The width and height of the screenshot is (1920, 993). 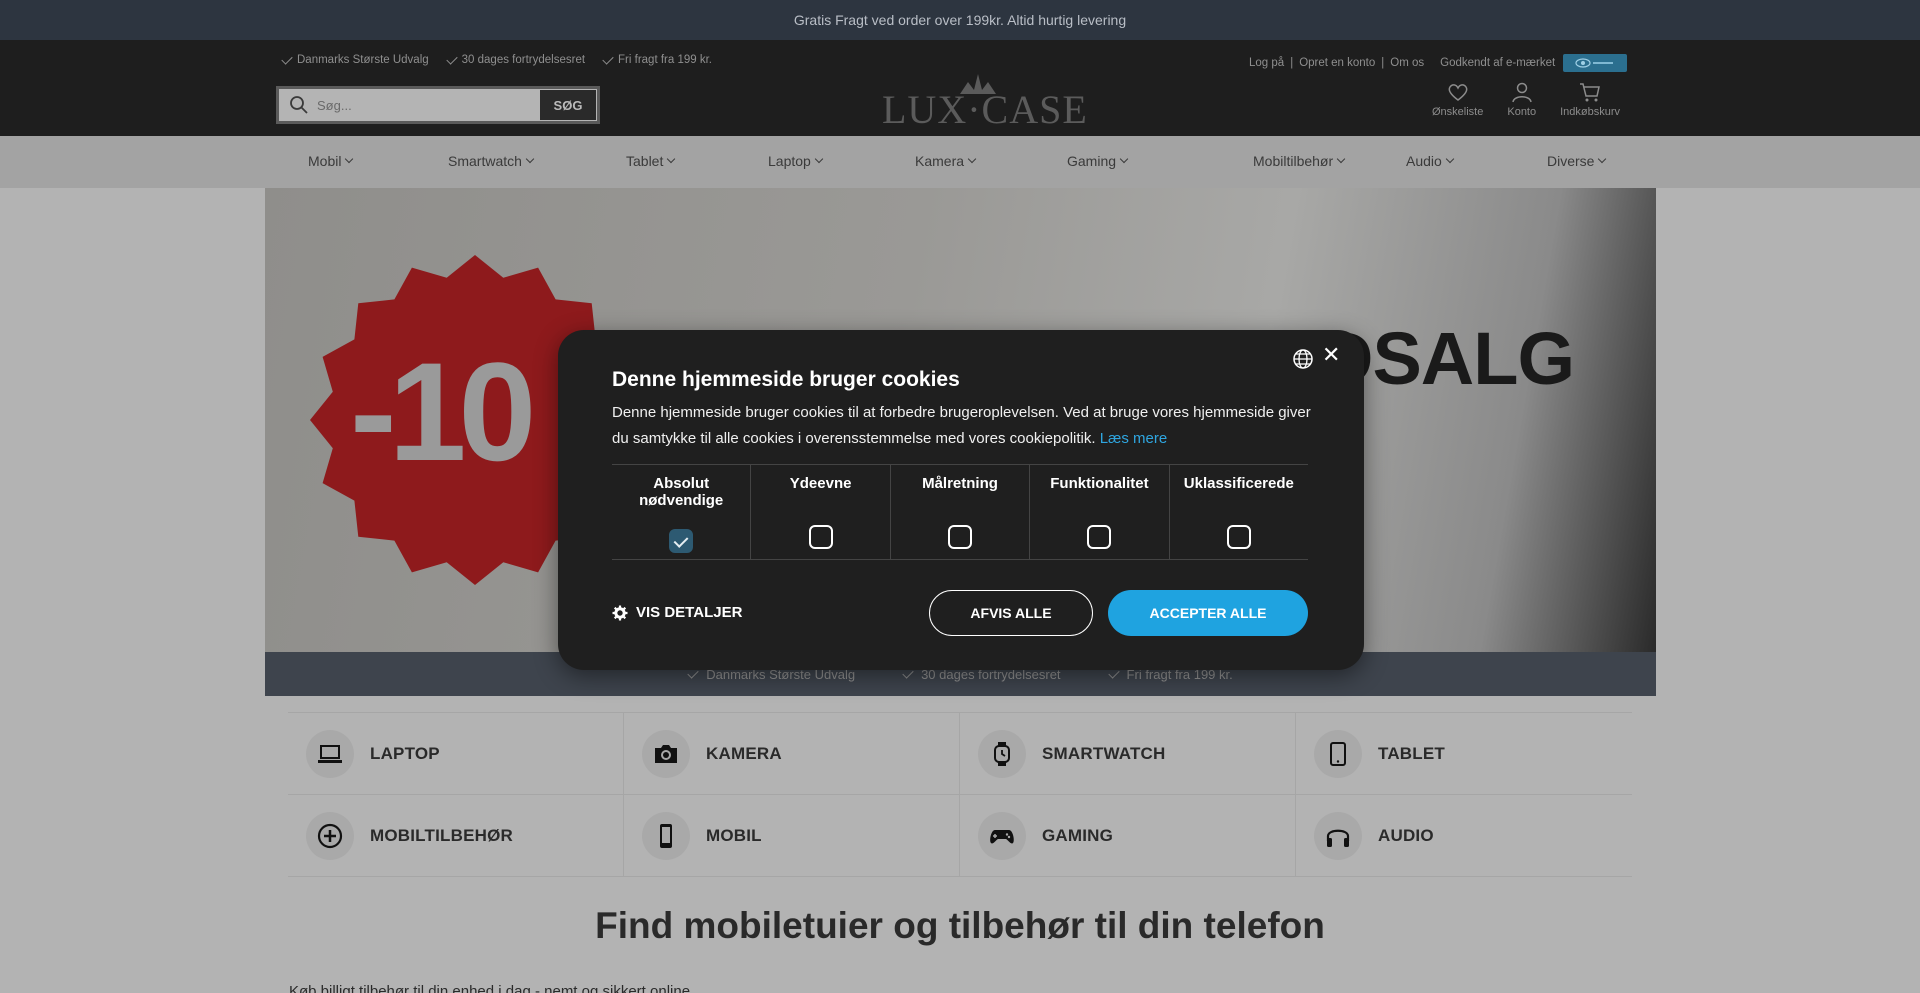 What do you see at coordinates (1128, 835) in the screenshot?
I see `category-gaming: GAMING` at bounding box center [1128, 835].